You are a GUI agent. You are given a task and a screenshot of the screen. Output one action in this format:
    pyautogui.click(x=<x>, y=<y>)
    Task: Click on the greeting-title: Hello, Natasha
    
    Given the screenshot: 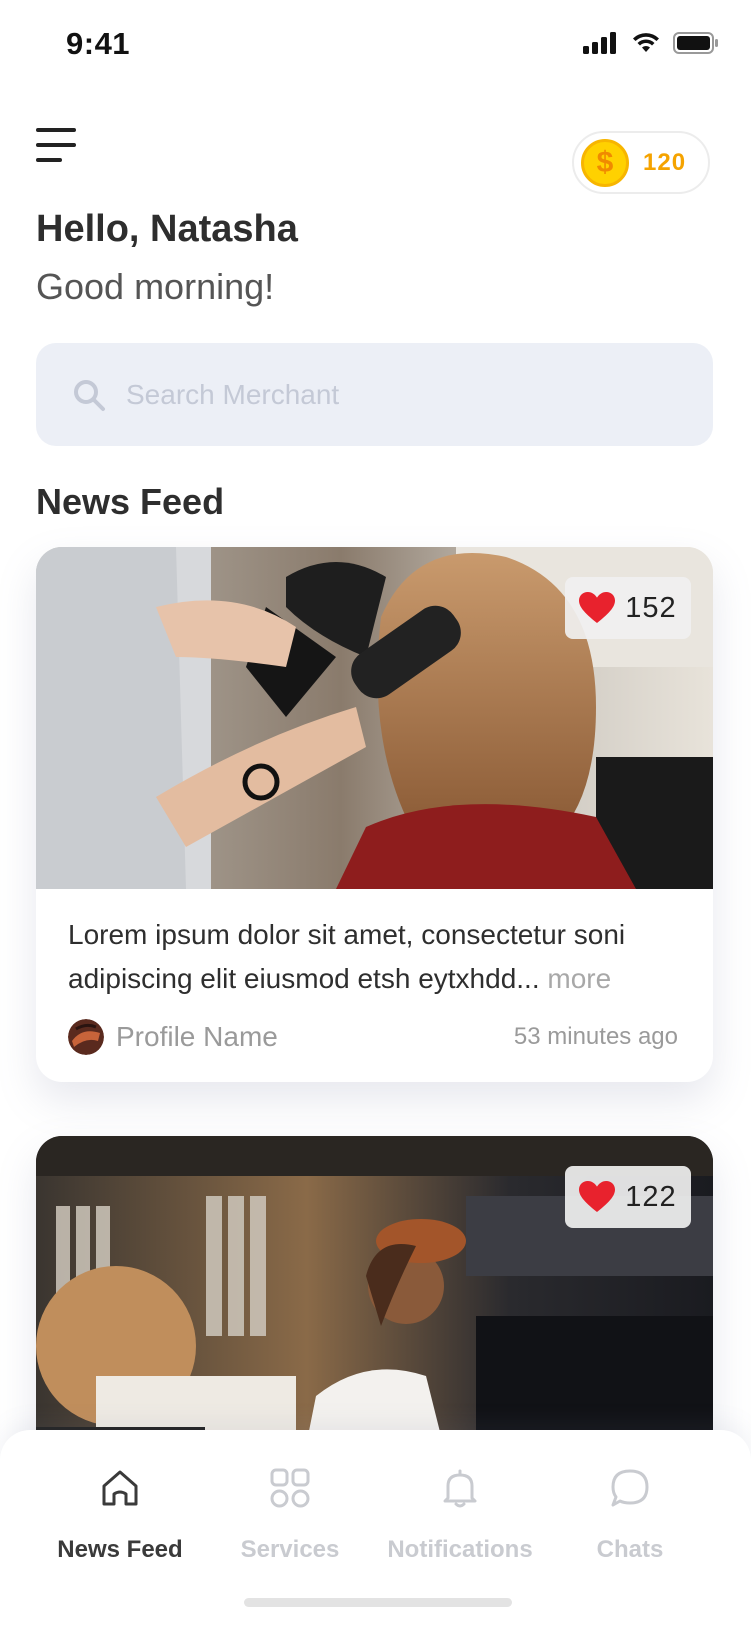 What is the action you would take?
    pyautogui.click(x=167, y=229)
    